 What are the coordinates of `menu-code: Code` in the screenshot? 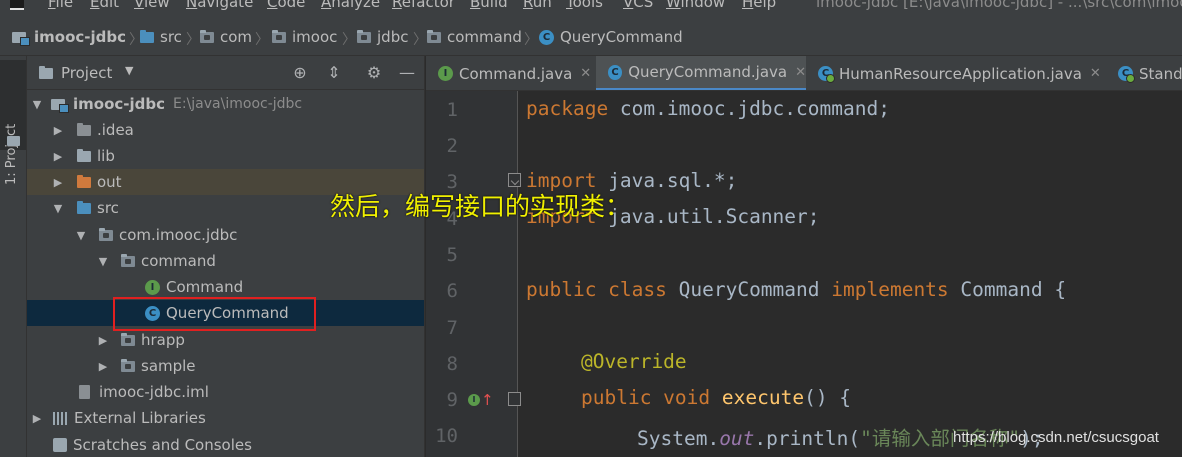 It's located at (286, 5).